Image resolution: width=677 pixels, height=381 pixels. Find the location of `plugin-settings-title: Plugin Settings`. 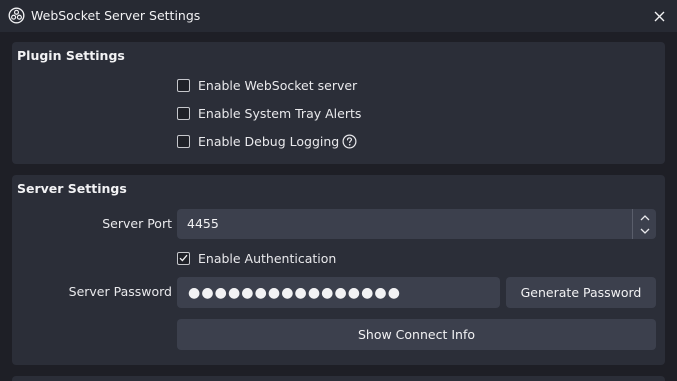

plugin-settings-title: Plugin Settings is located at coordinates (71, 55).